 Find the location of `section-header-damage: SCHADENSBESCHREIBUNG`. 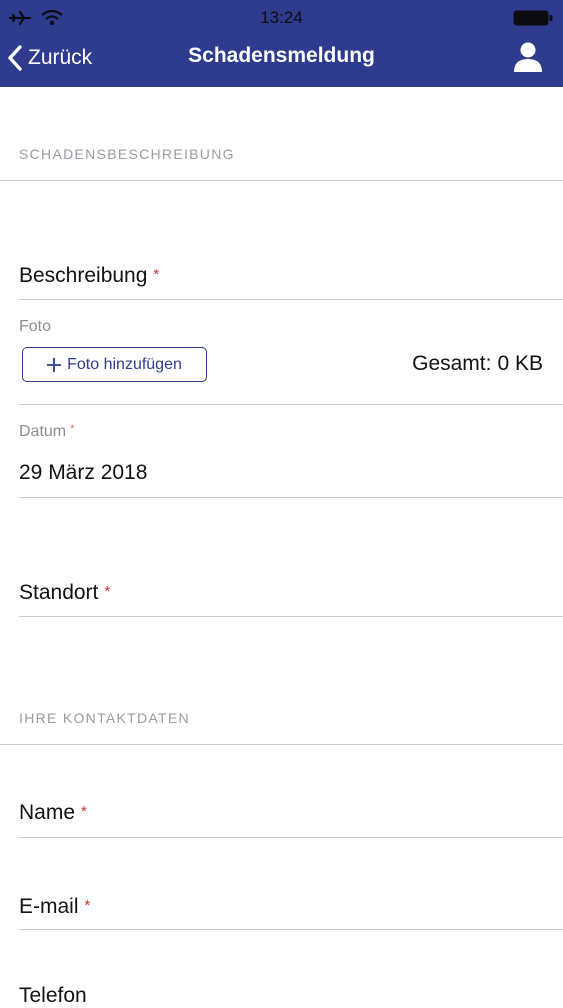

section-header-damage: SCHADENSBESCHREIBUNG is located at coordinates (127, 154).